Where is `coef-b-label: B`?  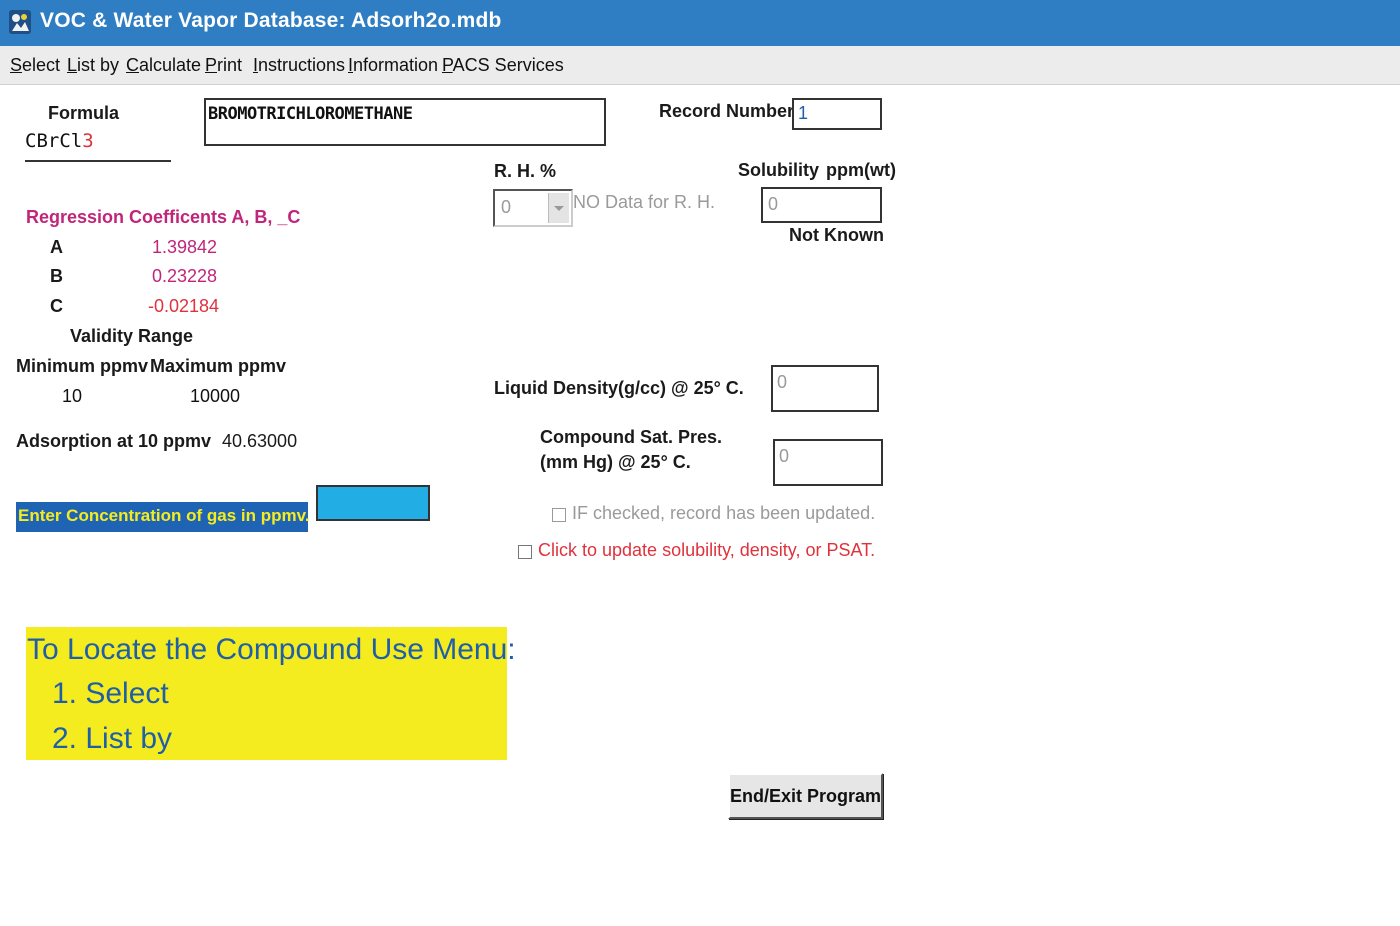
coef-b-label: B is located at coordinates (56, 276).